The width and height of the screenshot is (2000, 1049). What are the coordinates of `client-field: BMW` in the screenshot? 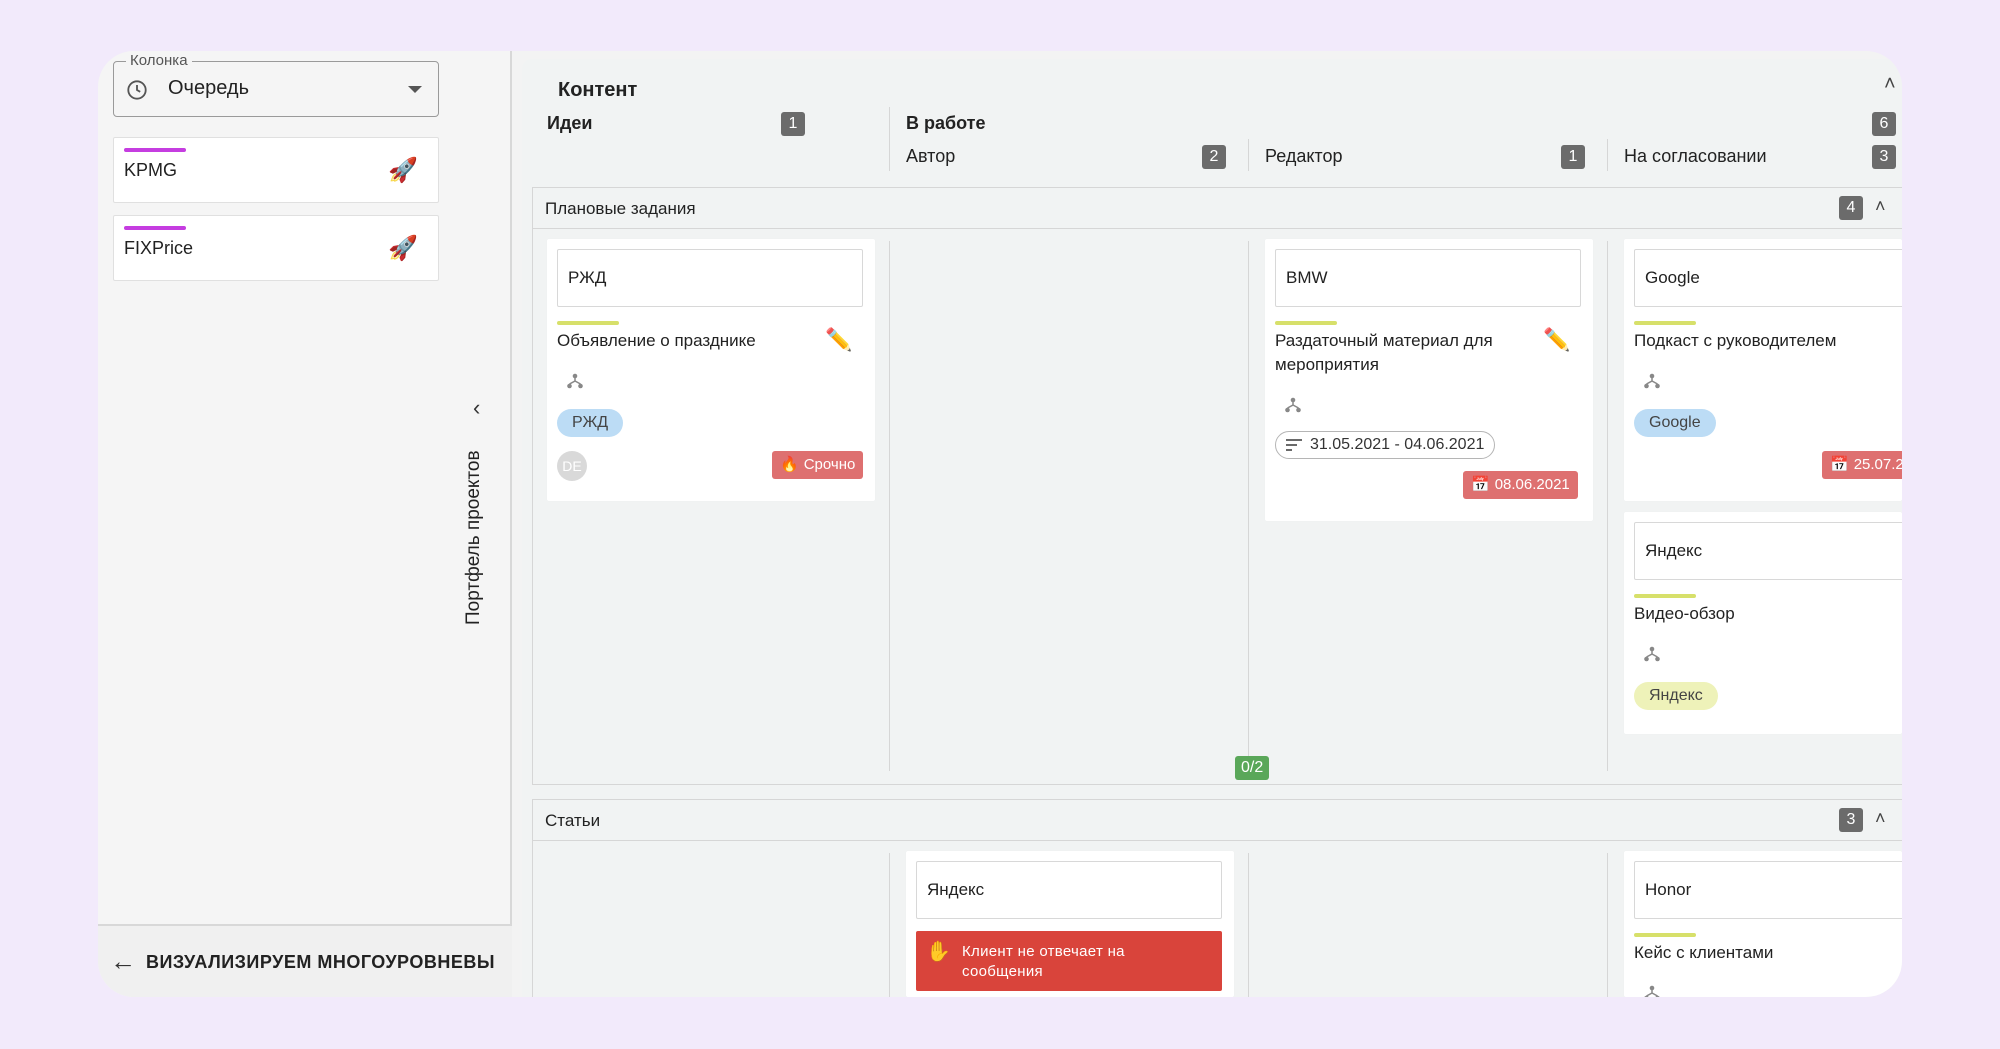 It's located at (1428, 278).